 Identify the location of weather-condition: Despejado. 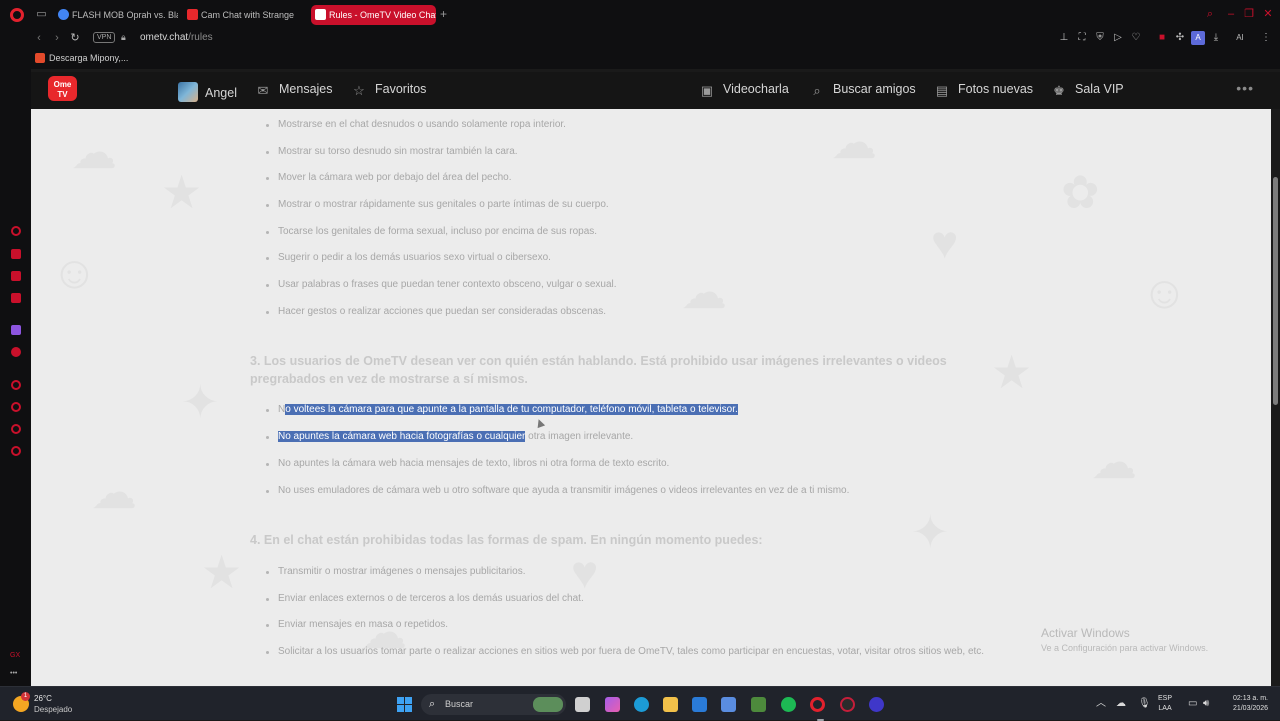
(53, 709).